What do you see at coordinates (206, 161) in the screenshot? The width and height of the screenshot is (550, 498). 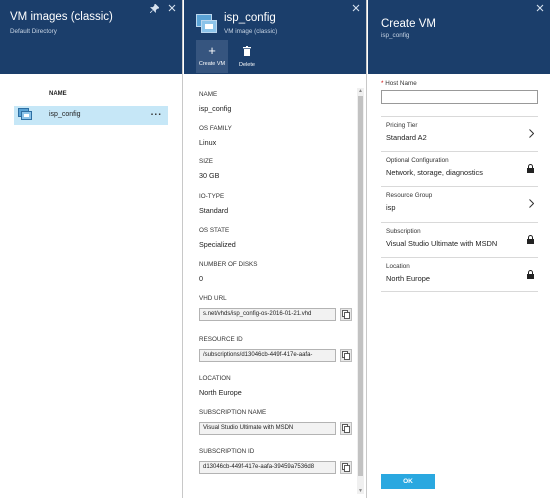 I see `prop-label: SIZE` at bounding box center [206, 161].